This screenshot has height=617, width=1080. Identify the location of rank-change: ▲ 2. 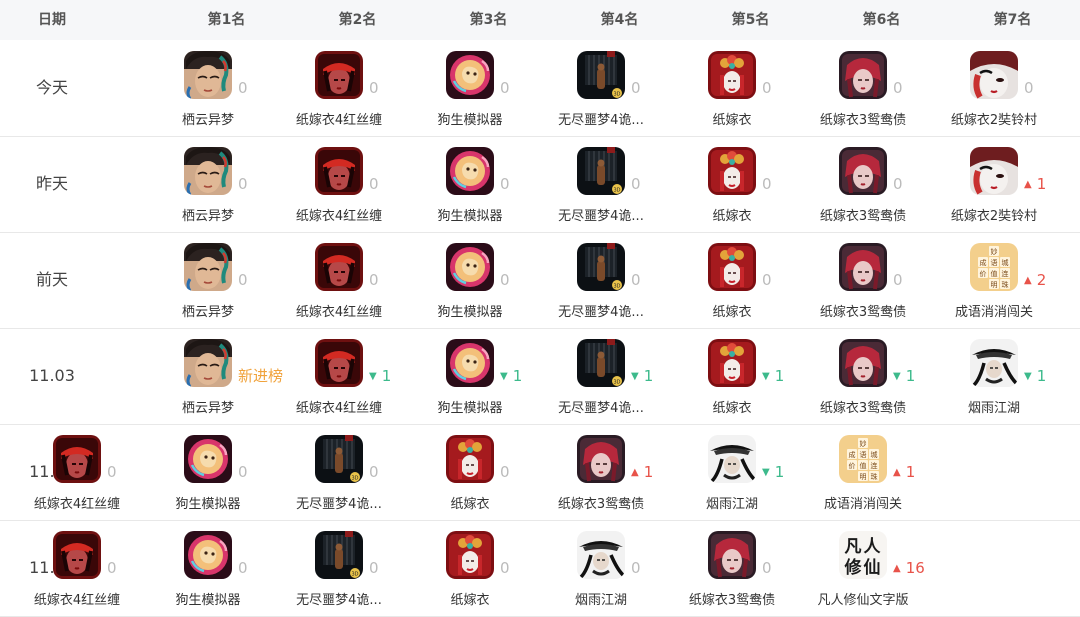
(1035, 280).